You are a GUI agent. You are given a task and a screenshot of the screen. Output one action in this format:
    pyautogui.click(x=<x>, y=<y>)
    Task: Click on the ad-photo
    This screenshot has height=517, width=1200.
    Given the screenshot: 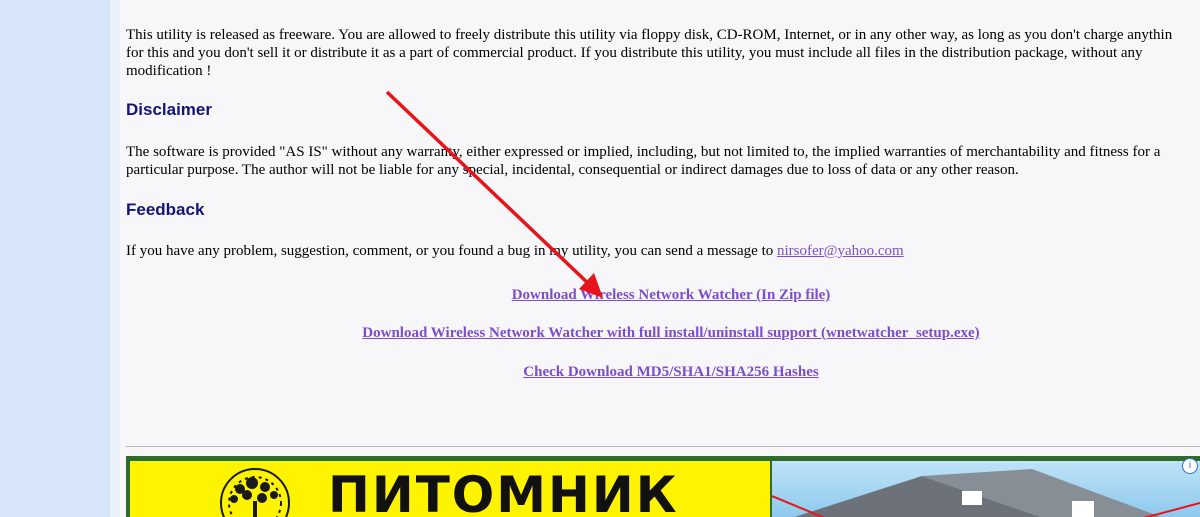 What is the action you would take?
    pyautogui.click(x=986, y=489)
    